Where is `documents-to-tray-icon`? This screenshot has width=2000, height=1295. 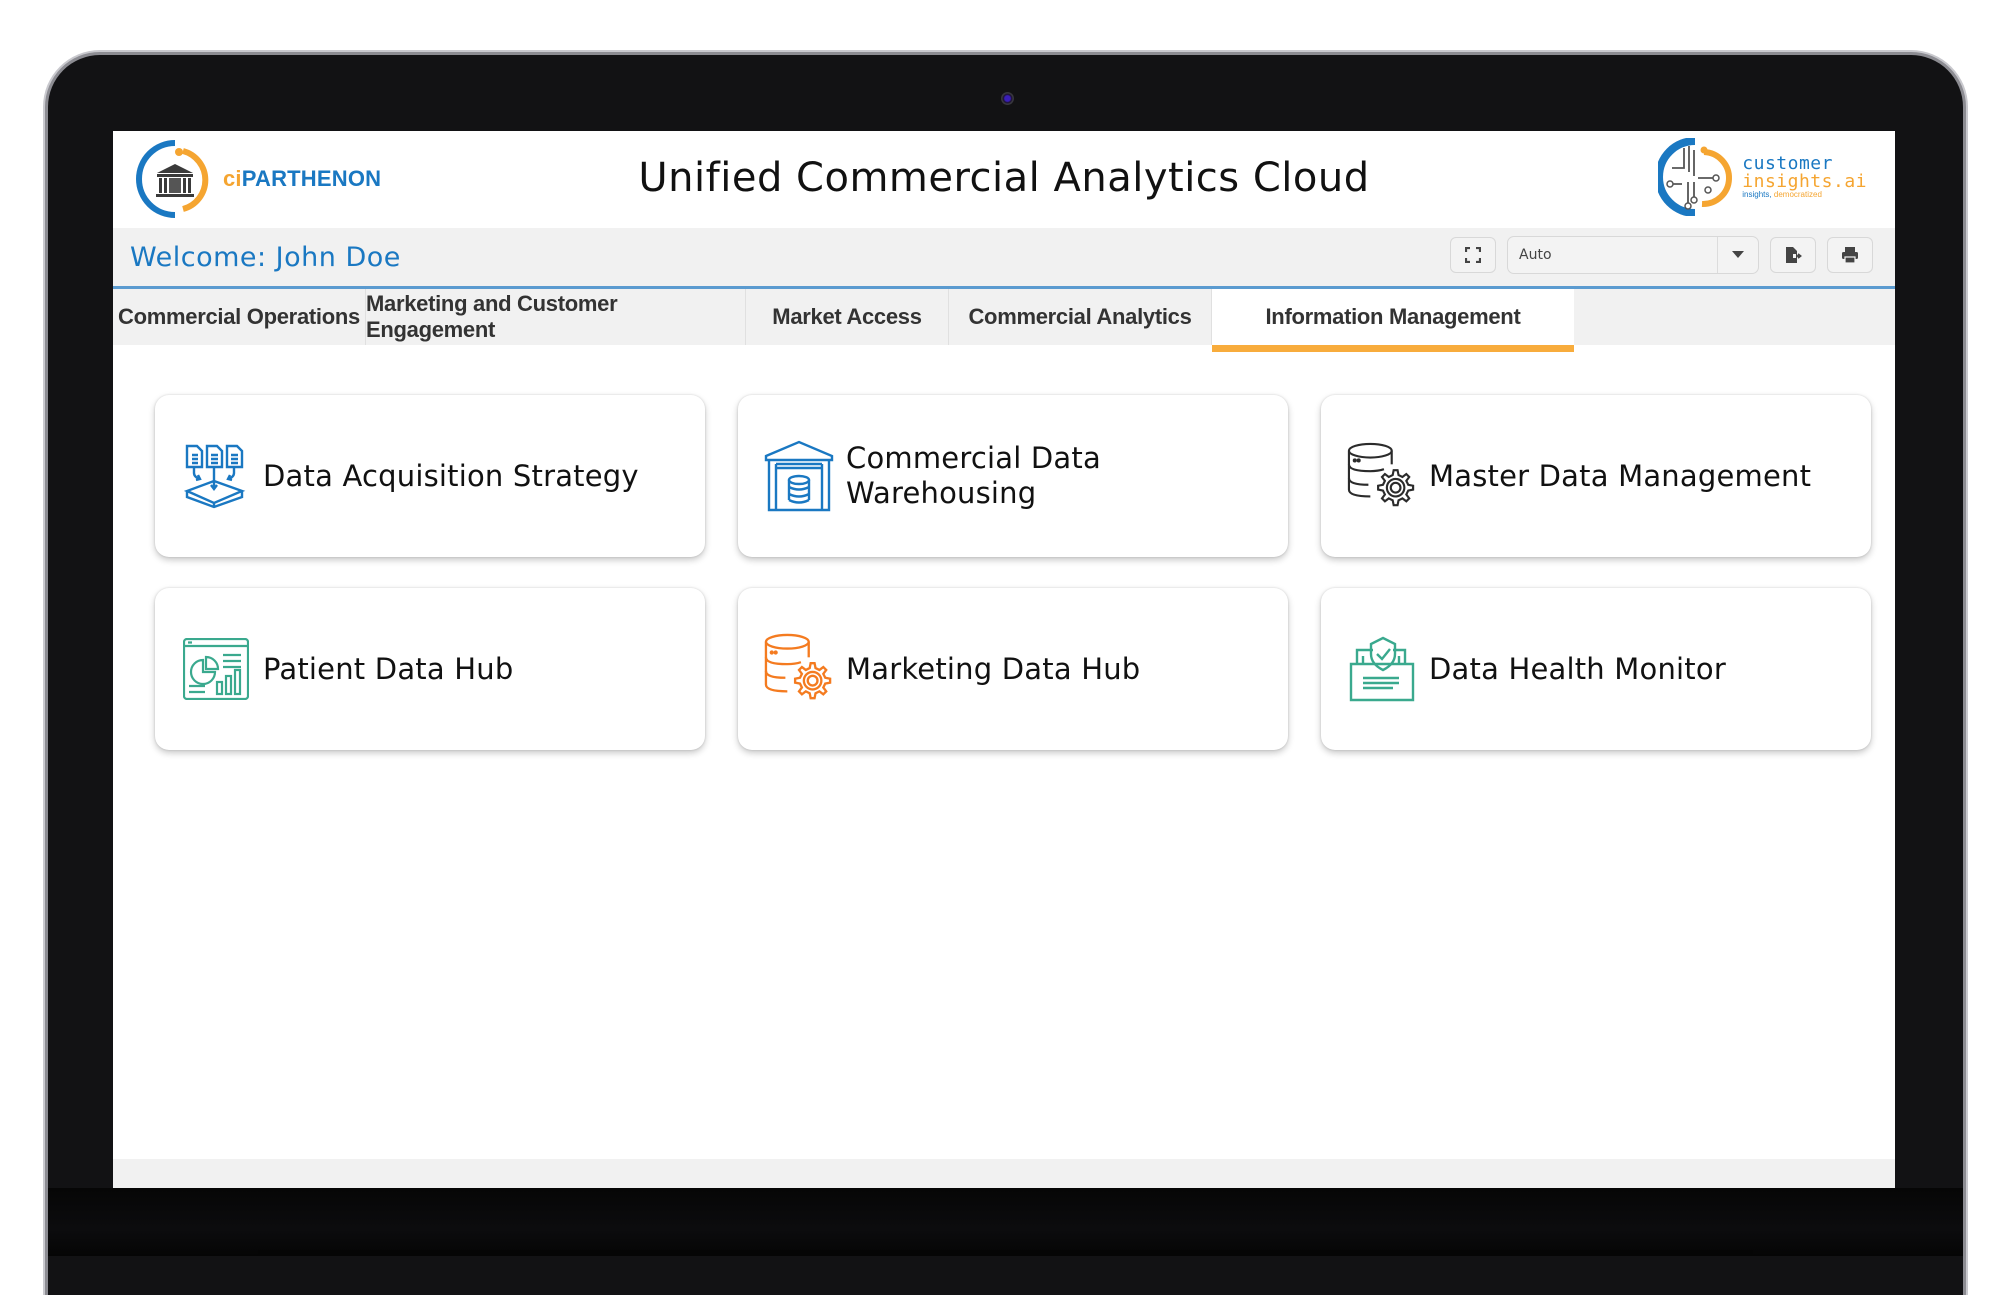
documents-to-tray-icon is located at coordinates (216, 476).